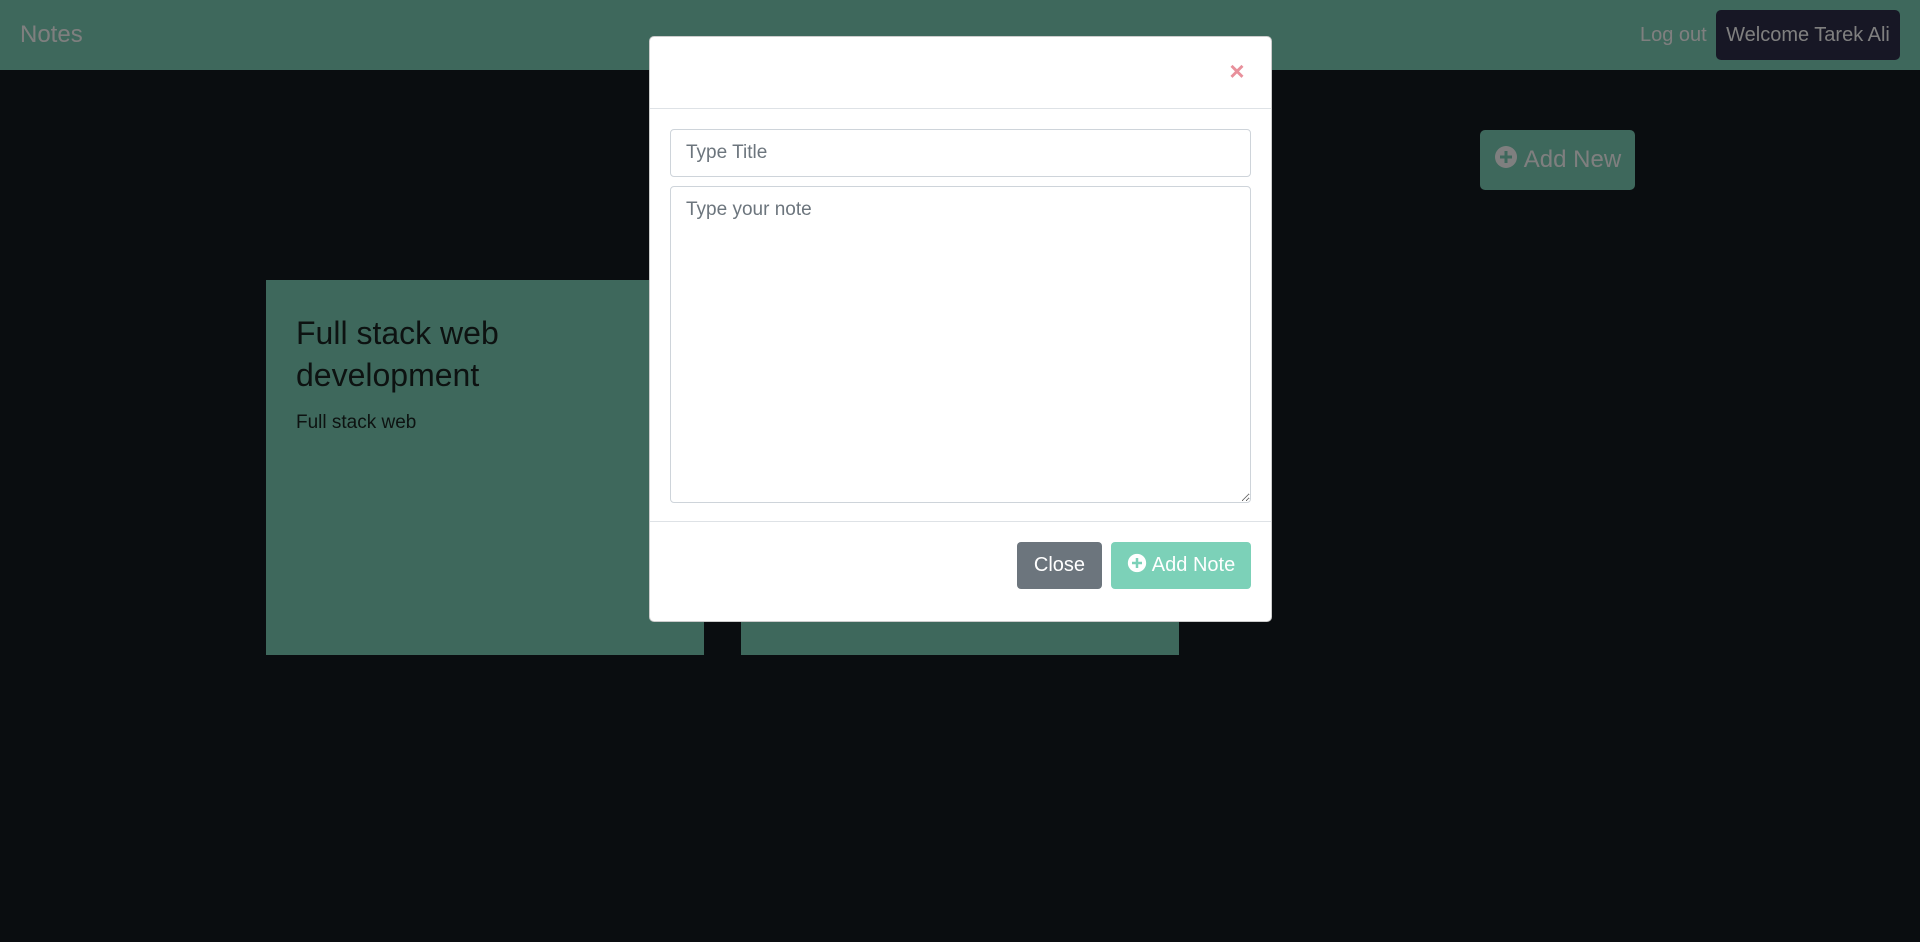 The width and height of the screenshot is (1920, 942). Describe the element at coordinates (1237, 71) in the screenshot. I see `close-icon: ×` at that location.